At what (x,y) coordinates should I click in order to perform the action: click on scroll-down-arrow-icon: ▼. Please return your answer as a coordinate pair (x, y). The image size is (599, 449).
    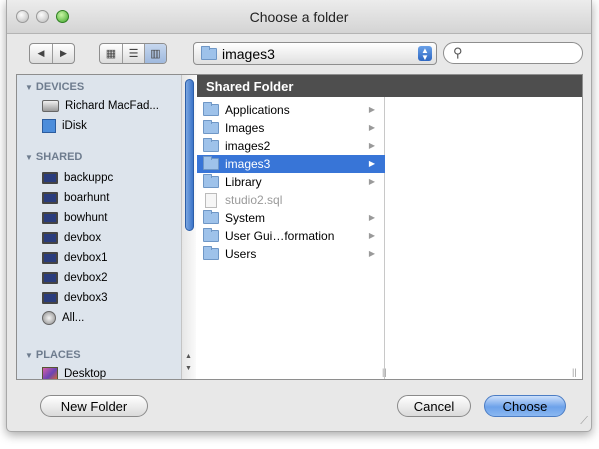
    Looking at the image, I should click on (188, 368).